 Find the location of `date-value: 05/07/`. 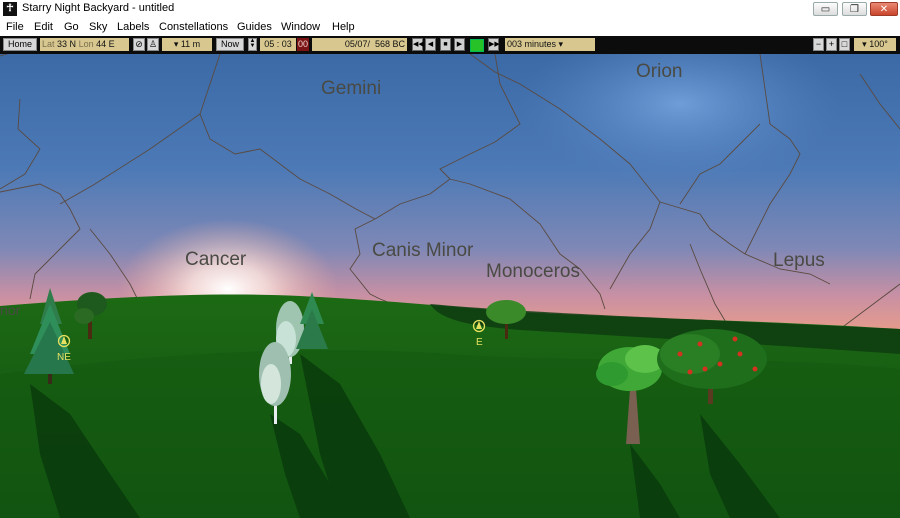

date-value: 05/07/ is located at coordinates (357, 44).